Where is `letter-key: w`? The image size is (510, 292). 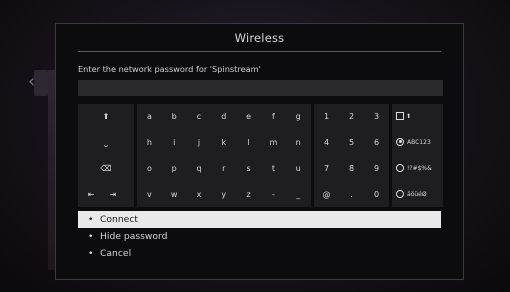
letter-key: w is located at coordinates (174, 194).